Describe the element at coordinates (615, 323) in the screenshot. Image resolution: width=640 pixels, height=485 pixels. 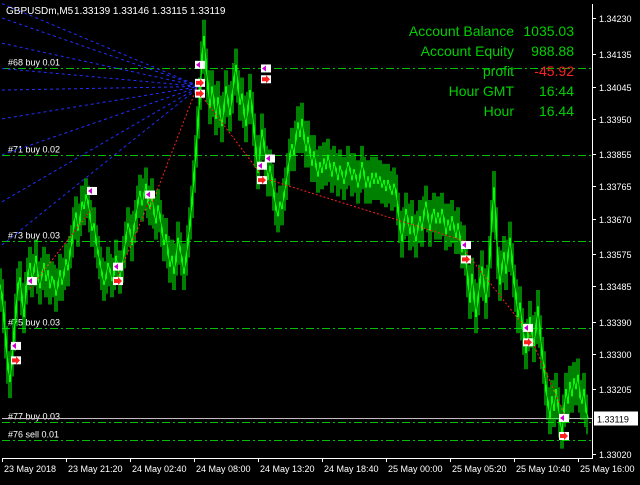
I see `y-tick-label: 1.33390` at that location.